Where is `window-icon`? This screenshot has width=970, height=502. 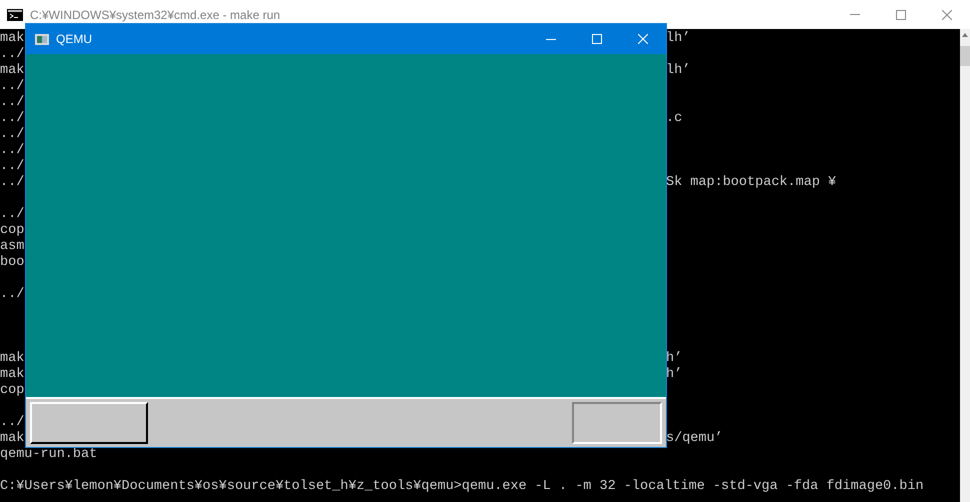 window-icon is located at coordinates (42, 39).